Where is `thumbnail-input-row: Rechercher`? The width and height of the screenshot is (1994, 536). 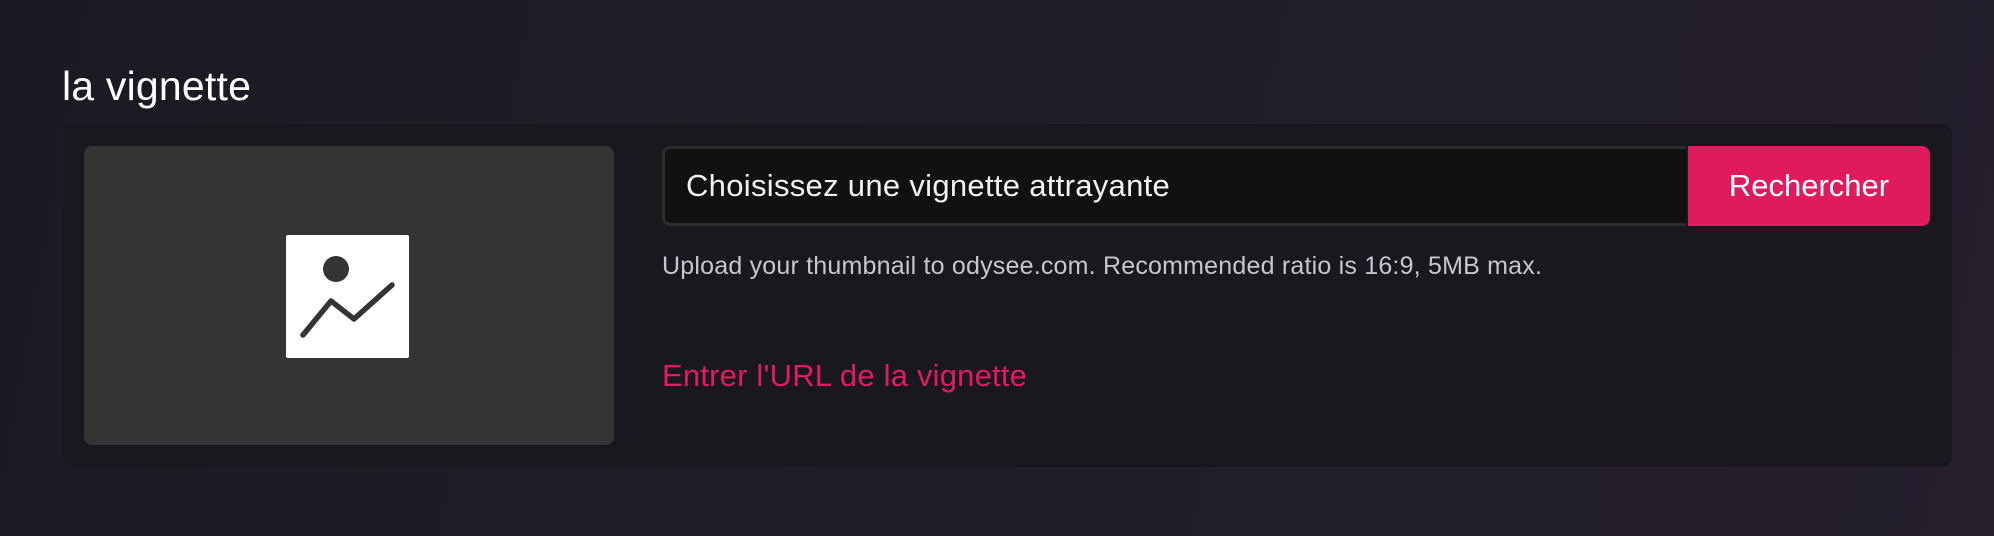
thumbnail-input-row: Rechercher is located at coordinates (1296, 186).